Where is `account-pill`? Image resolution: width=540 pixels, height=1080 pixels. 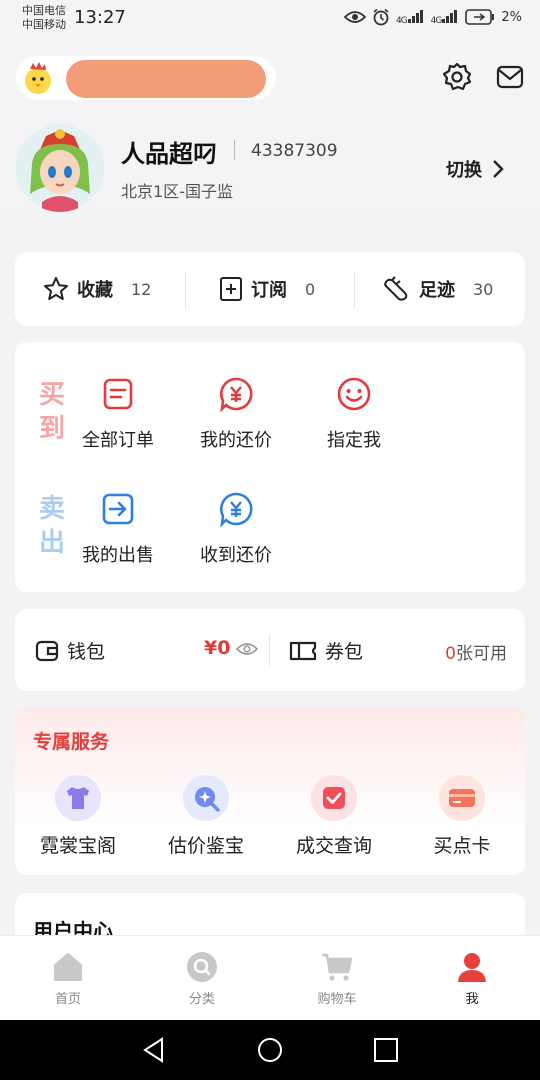
account-pill is located at coordinates (146, 78).